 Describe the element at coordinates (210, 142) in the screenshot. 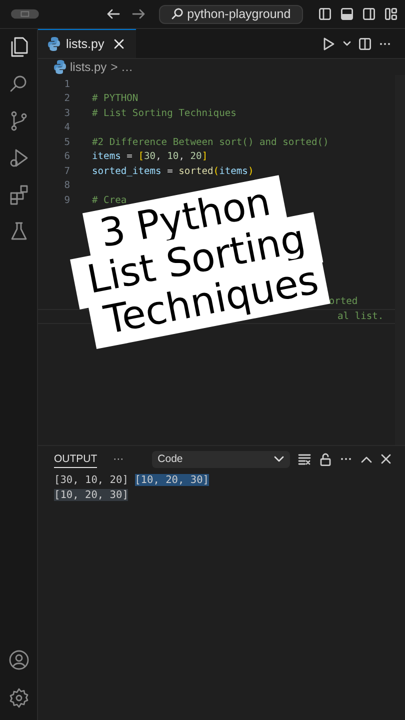

I see `code-line: #2 Difference Between sort() and sorted()` at that location.